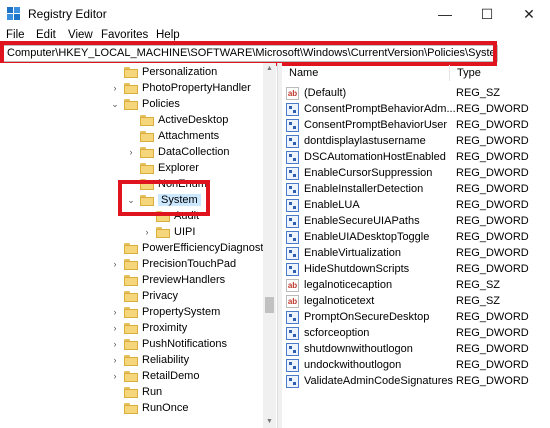  I want to click on tree-item-label: Policies, so click(161, 104).